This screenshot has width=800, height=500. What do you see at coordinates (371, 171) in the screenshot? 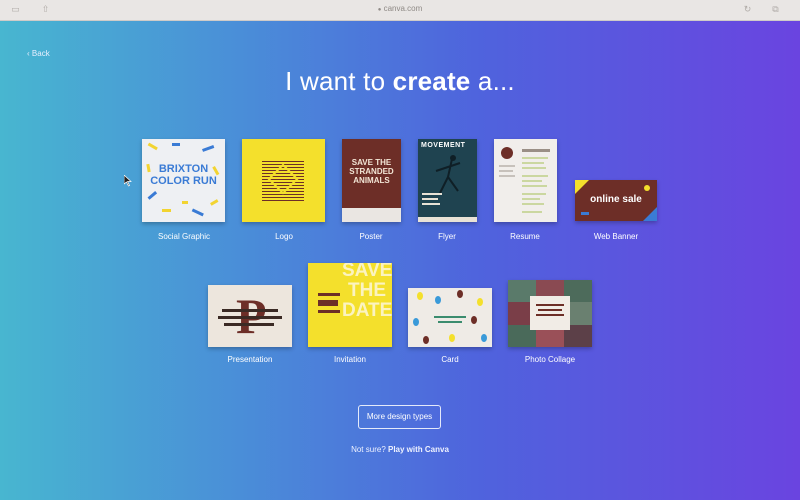
I see `poster-thumb-text: SAVE THE STRANDED ANIMALS` at bounding box center [371, 171].